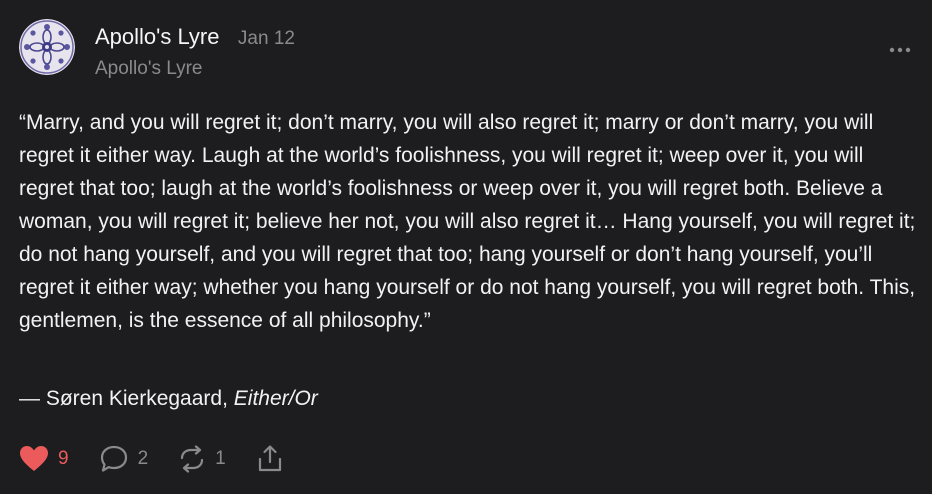 The image size is (932, 494). What do you see at coordinates (113, 458) in the screenshot?
I see `comment-bubble-icon` at bounding box center [113, 458].